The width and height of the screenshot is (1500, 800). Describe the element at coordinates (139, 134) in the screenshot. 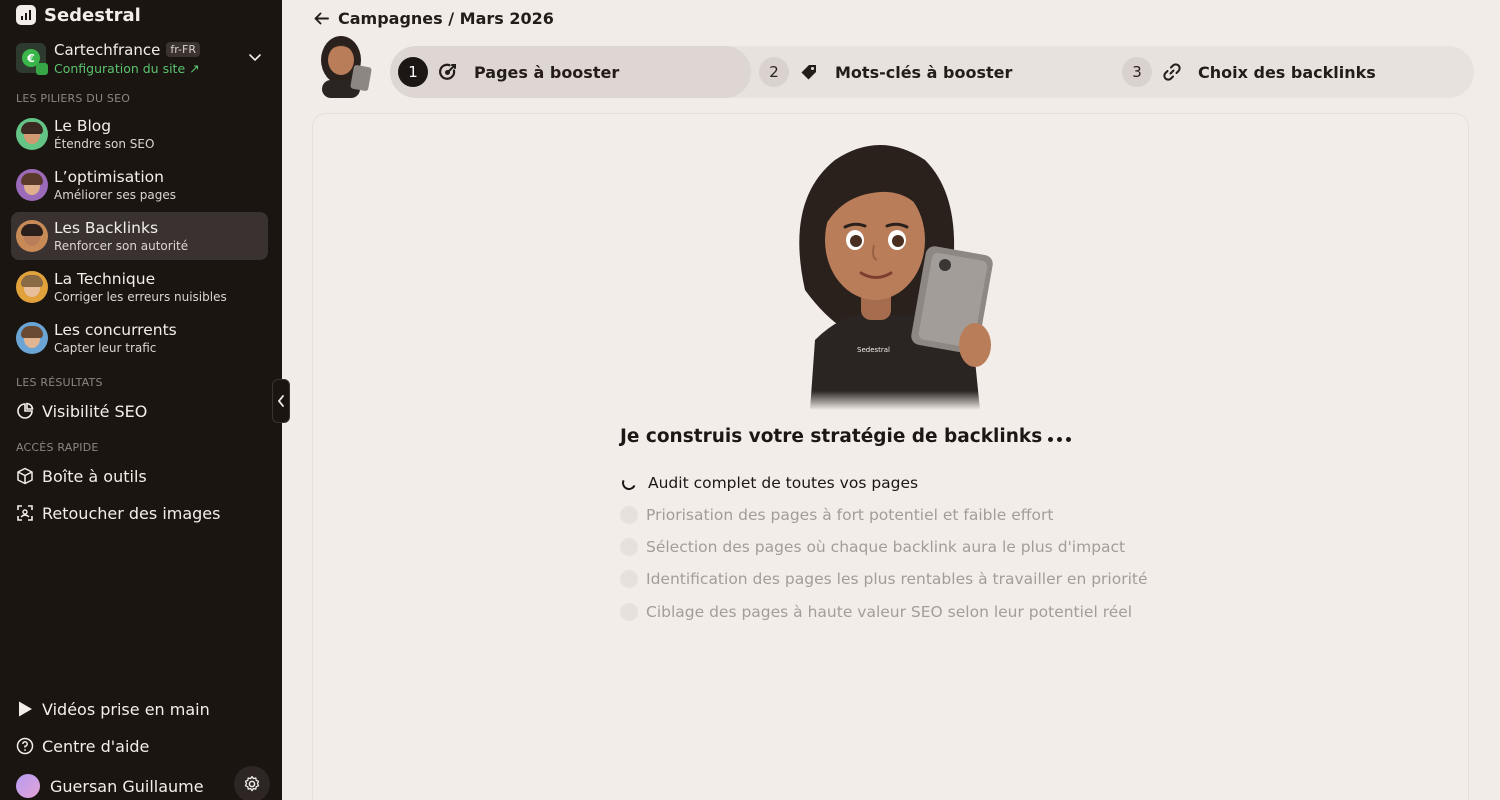

I see `sidebar-item-blog: Le Blog Étendre son SEO` at that location.